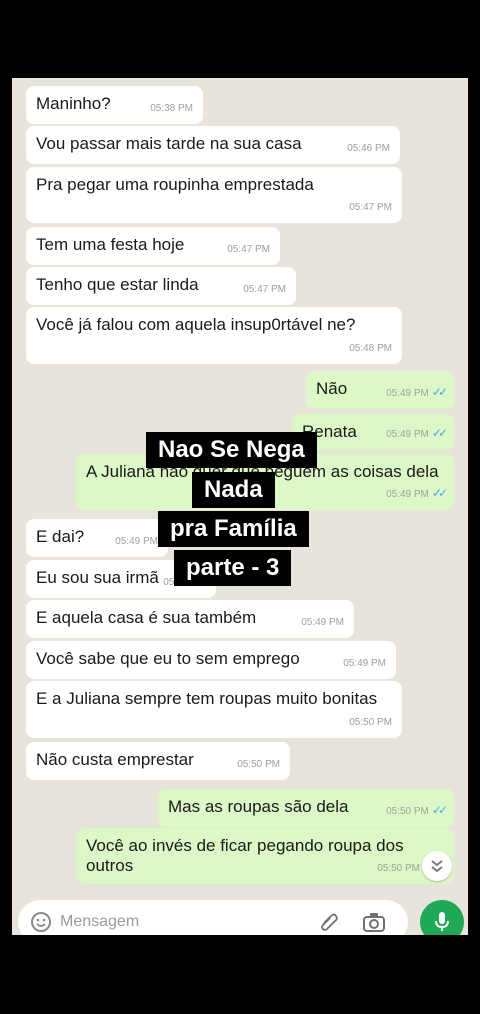 This screenshot has width=480, height=1014. What do you see at coordinates (99, 922) in the screenshot?
I see `message-input: Mensagem` at bounding box center [99, 922].